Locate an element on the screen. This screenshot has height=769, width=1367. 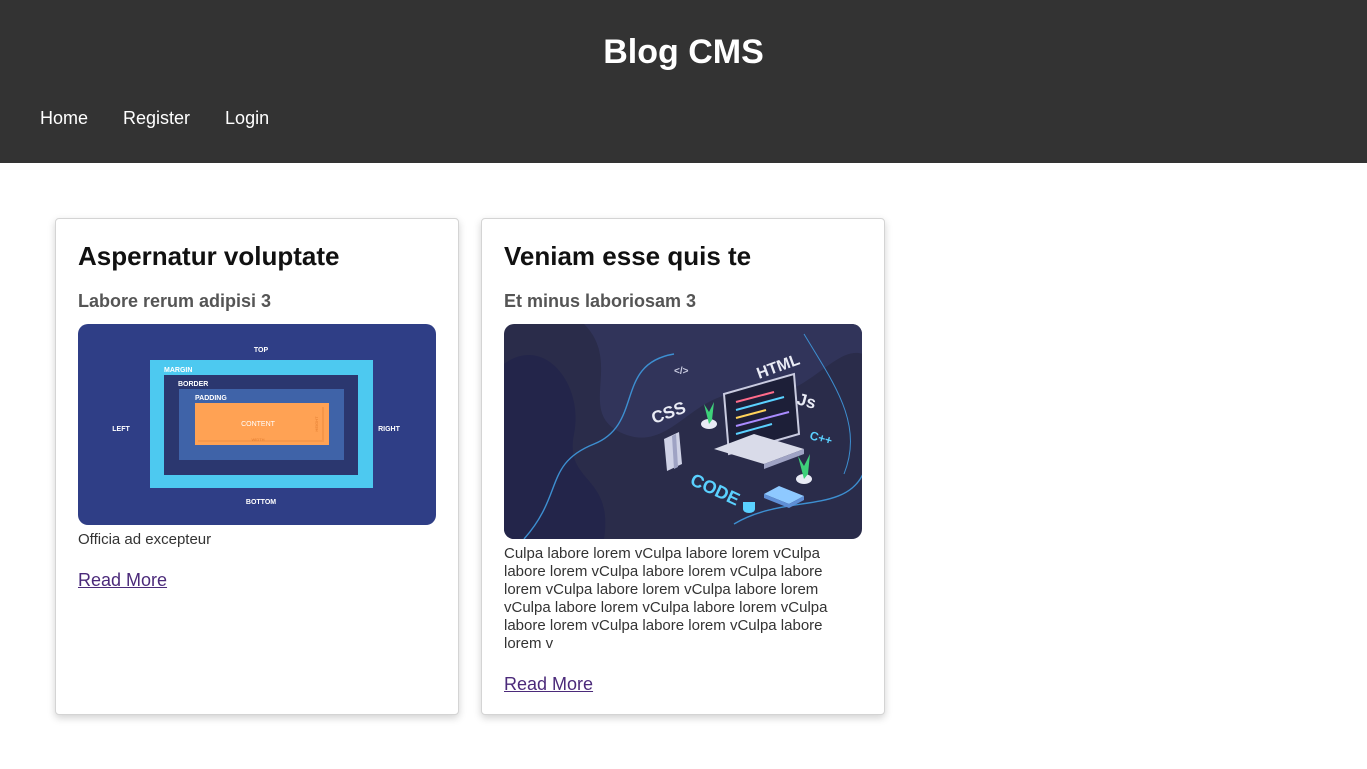
nav-login-link: Login is located at coordinates (247, 118).